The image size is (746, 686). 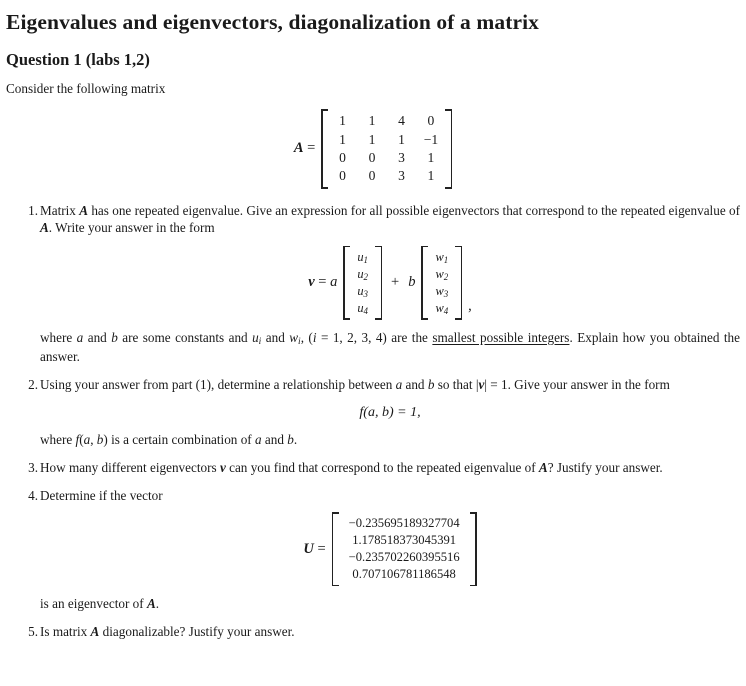 What do you see at coordinates (197, 632) in the screenshot?
I see `text-fragment: diagonalizable? Justify your answer.` at bounding box center [197, 632].